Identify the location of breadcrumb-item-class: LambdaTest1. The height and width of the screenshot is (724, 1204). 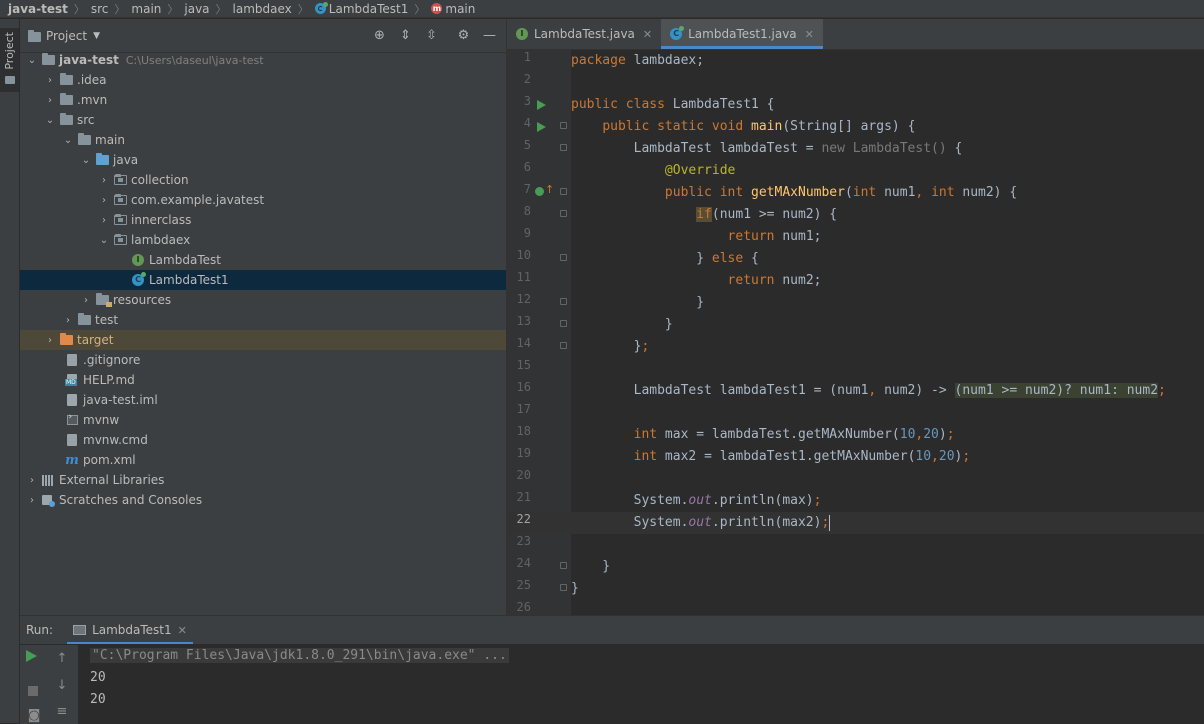
(361, 9).